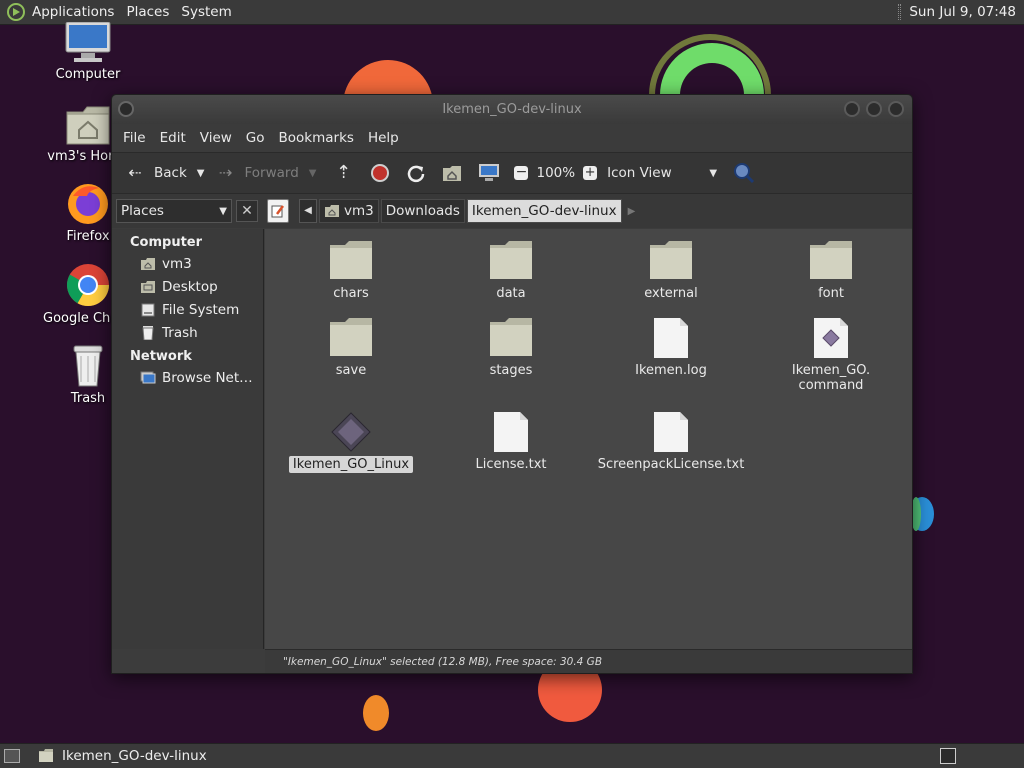 The width and height of the screenshot is (1024, 768). Describe the element at coordinates (313, 173) in the screenshot. I see `forward-history-dropdown: ▼` at that location.